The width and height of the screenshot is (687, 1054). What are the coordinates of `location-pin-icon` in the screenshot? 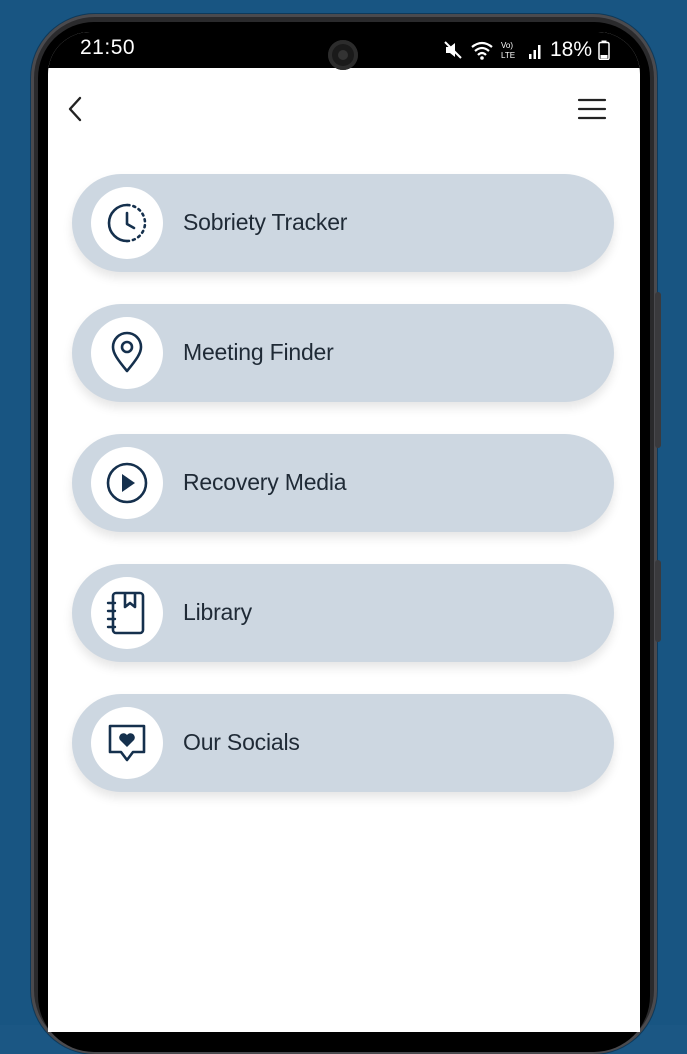 It's located at (127, 353).